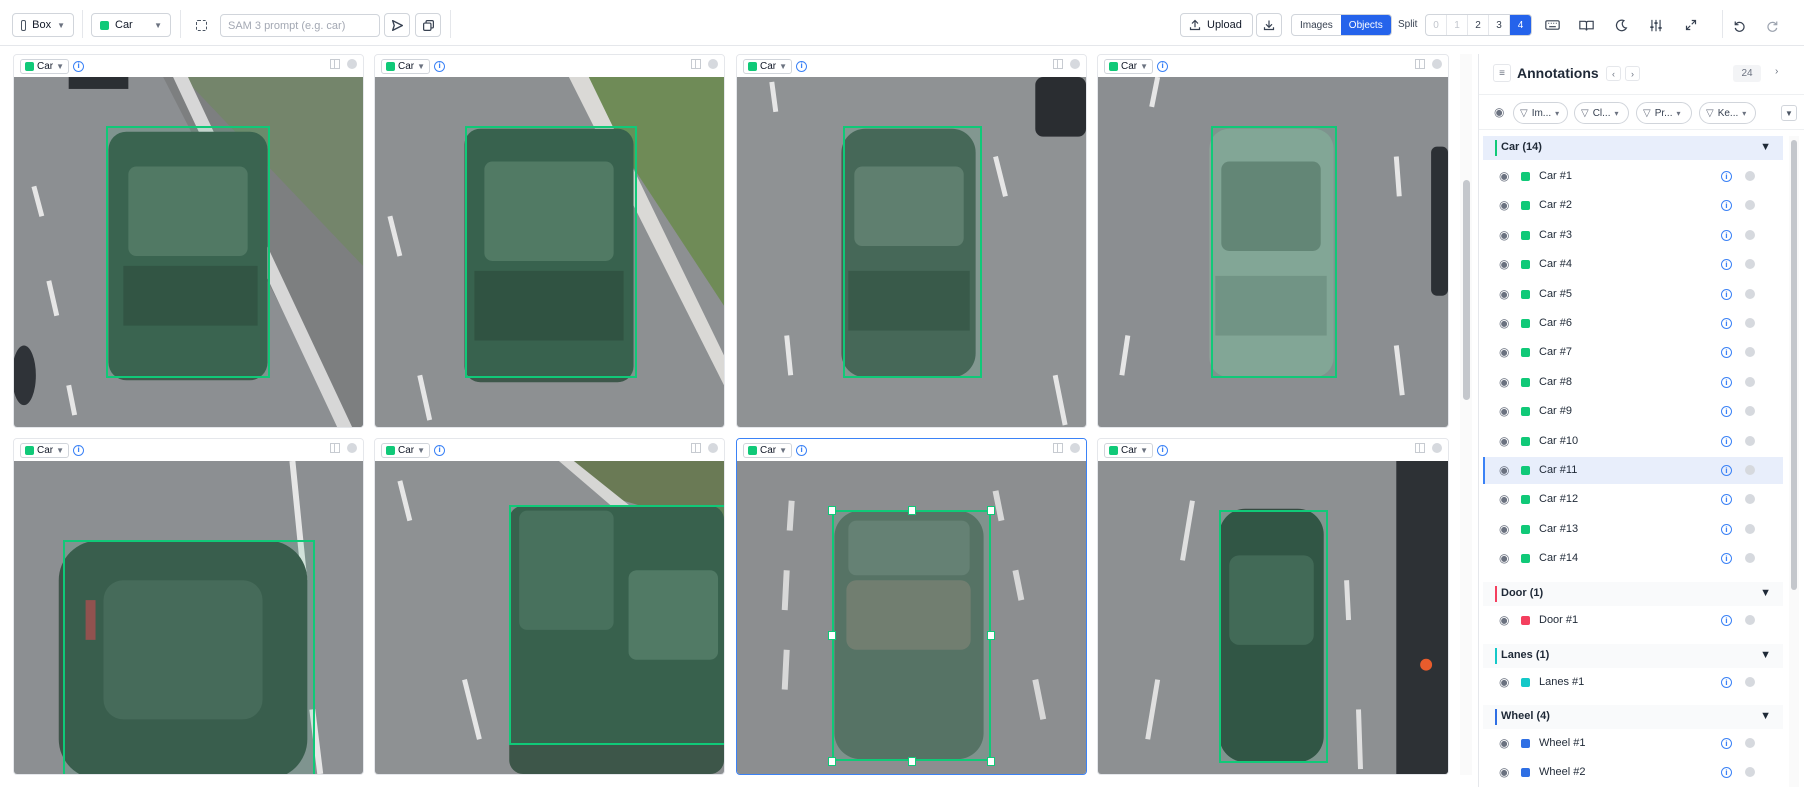 This screenshot has height=787, width=1804. Describe the element at coordinates (1664, 113) in the screenshot. I see `filter-property: ▽ Pr... ▾` at that location.